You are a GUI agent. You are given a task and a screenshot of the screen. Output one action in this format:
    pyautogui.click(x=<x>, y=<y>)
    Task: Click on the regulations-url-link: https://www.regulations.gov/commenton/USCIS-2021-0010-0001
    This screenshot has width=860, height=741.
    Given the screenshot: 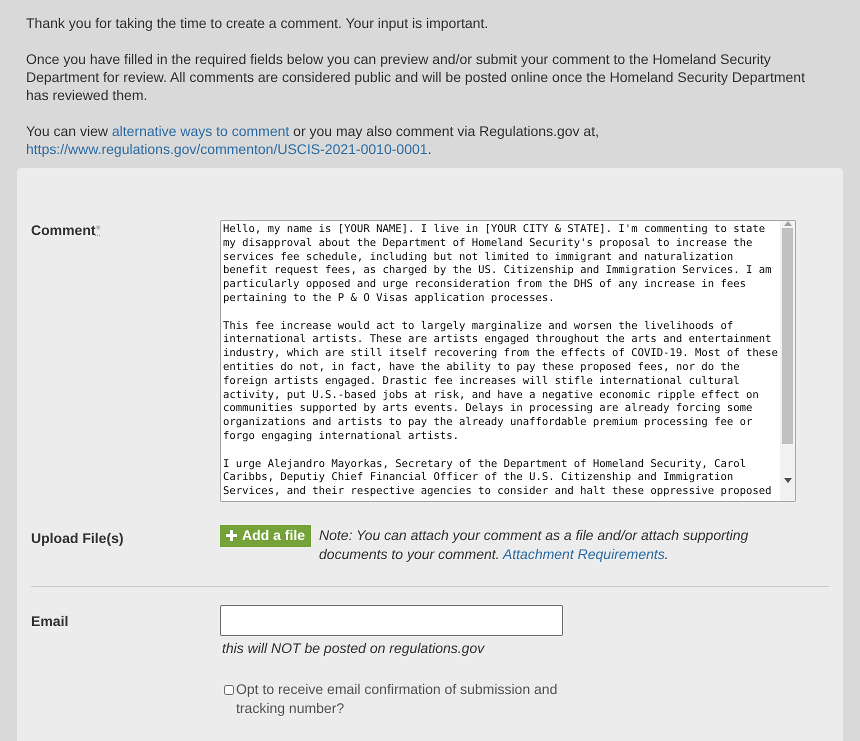 What is the action you would take?
    pyautogui.click(x=227, y=149)
    